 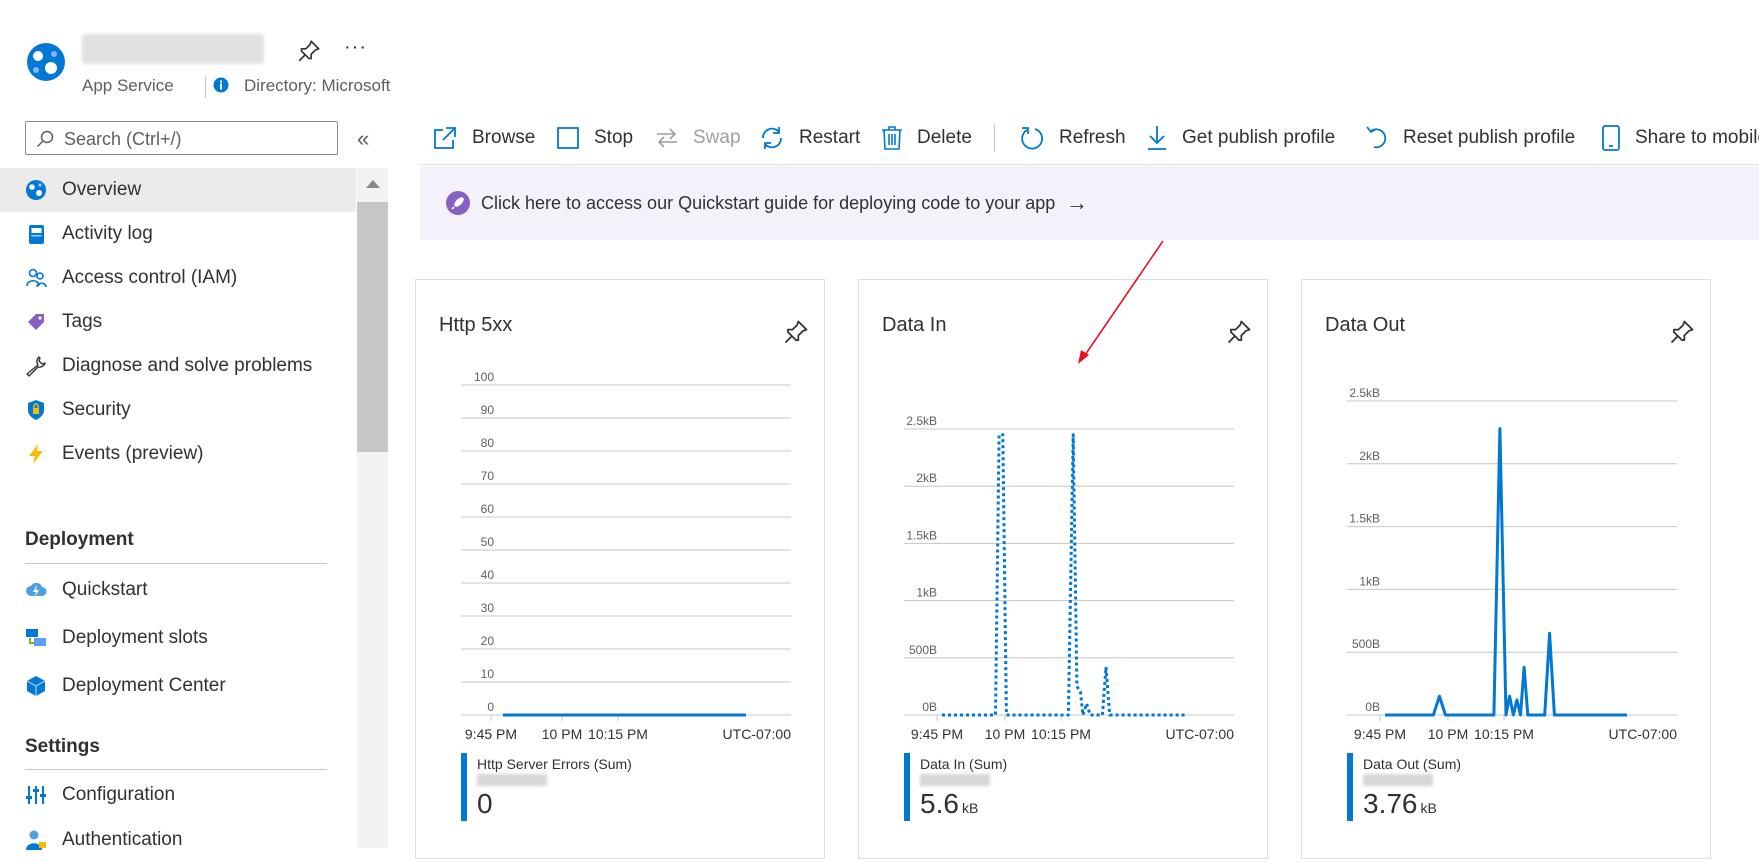 What do you see at coordinates (194, 139) in the screenshot?
I see `search-input` at bounding box center [194, 139].